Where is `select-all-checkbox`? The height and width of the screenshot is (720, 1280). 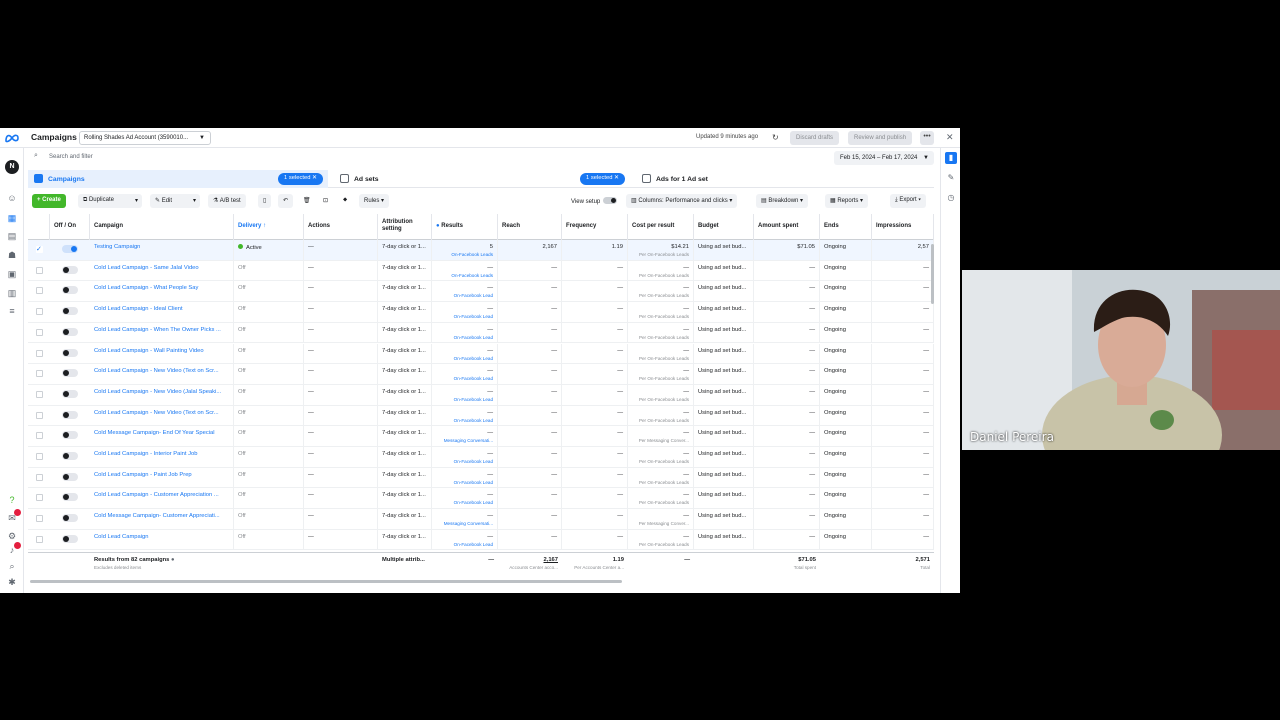
select-all-checkbox is located at coordinates (39, 227).